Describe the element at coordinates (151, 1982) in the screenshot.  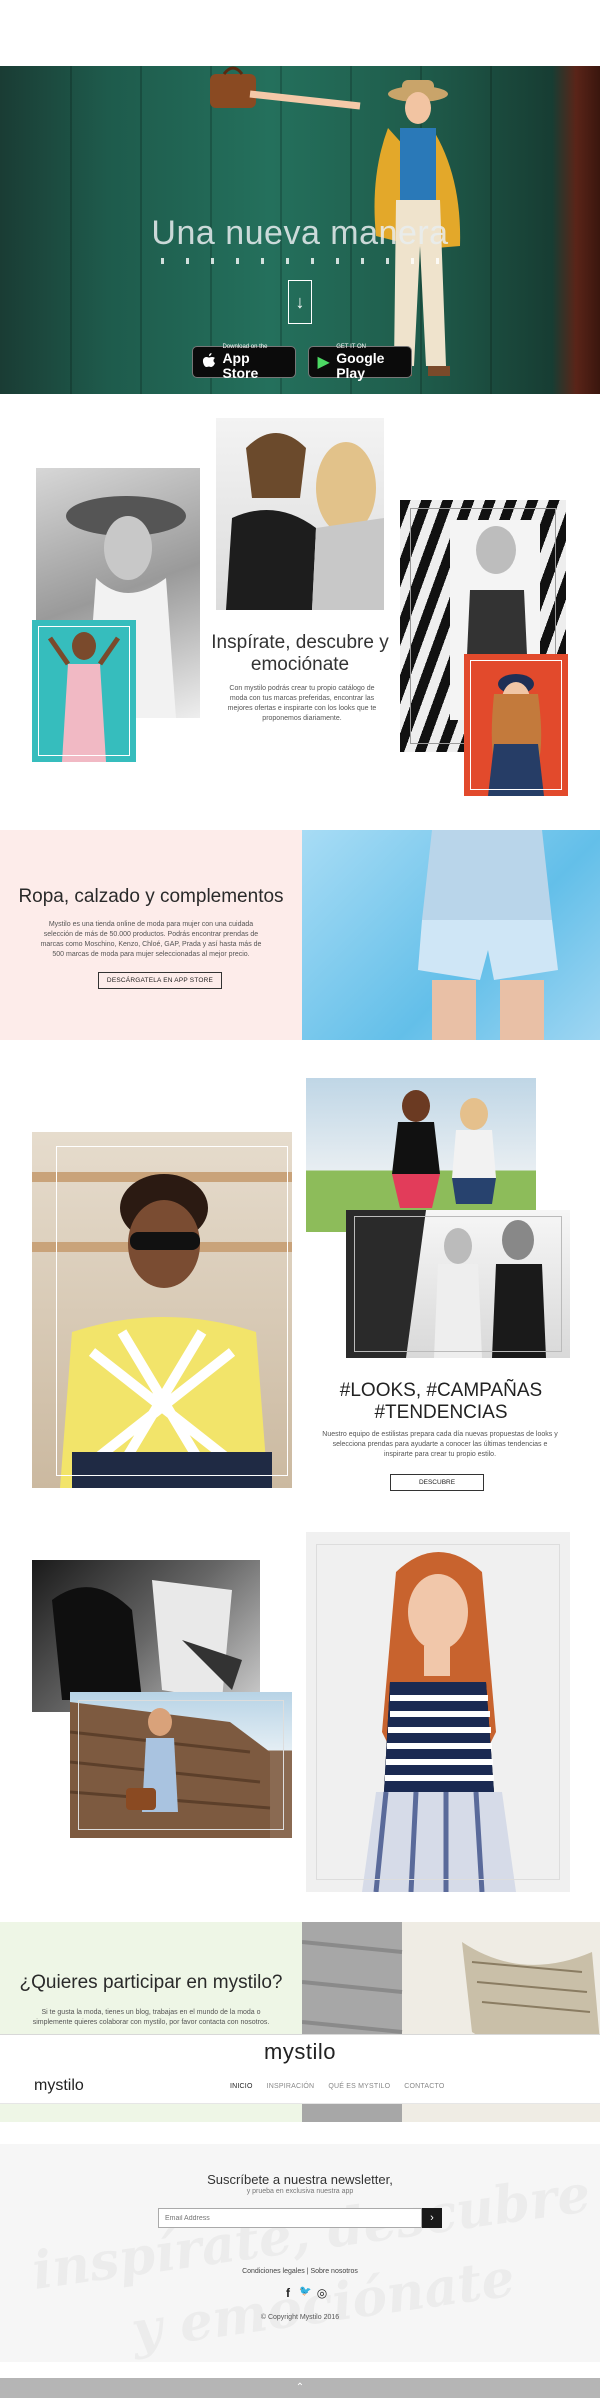
I see `participate-title: ¿Quieres participar en mystilo?` at that location.